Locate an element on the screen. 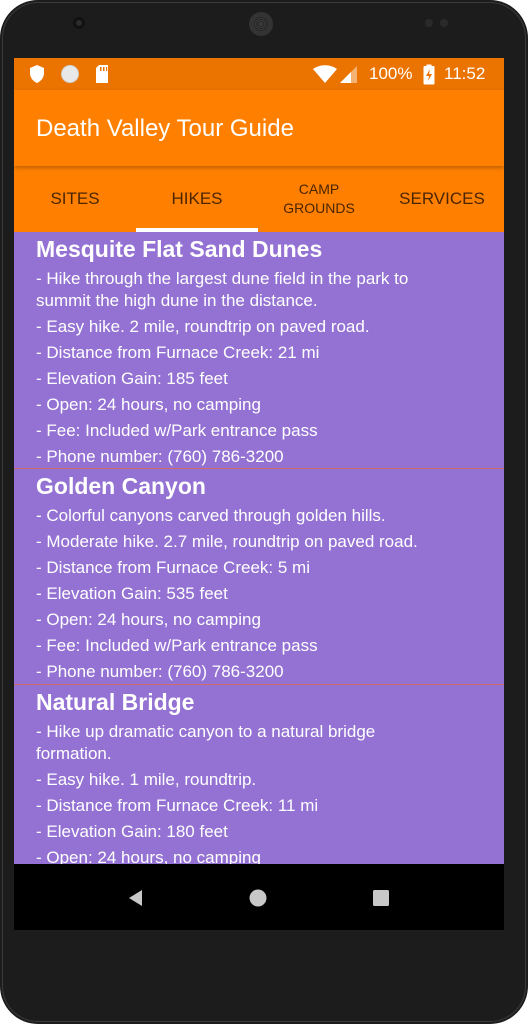 This screenshot has width=528, height=1024. battery-percent: 100% is located at coordinates (391, 73).